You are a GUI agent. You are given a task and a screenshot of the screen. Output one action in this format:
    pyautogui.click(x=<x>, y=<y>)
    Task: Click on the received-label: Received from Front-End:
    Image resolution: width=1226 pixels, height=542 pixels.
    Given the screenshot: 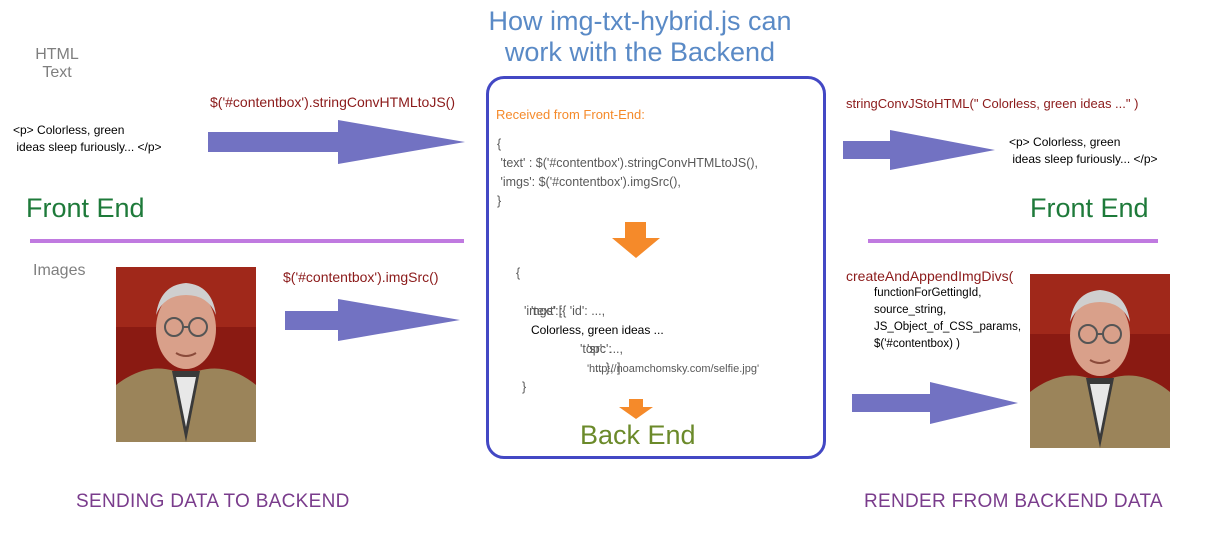 What is the action you would take?
    pyautogui.click(x=570, y=114)
    